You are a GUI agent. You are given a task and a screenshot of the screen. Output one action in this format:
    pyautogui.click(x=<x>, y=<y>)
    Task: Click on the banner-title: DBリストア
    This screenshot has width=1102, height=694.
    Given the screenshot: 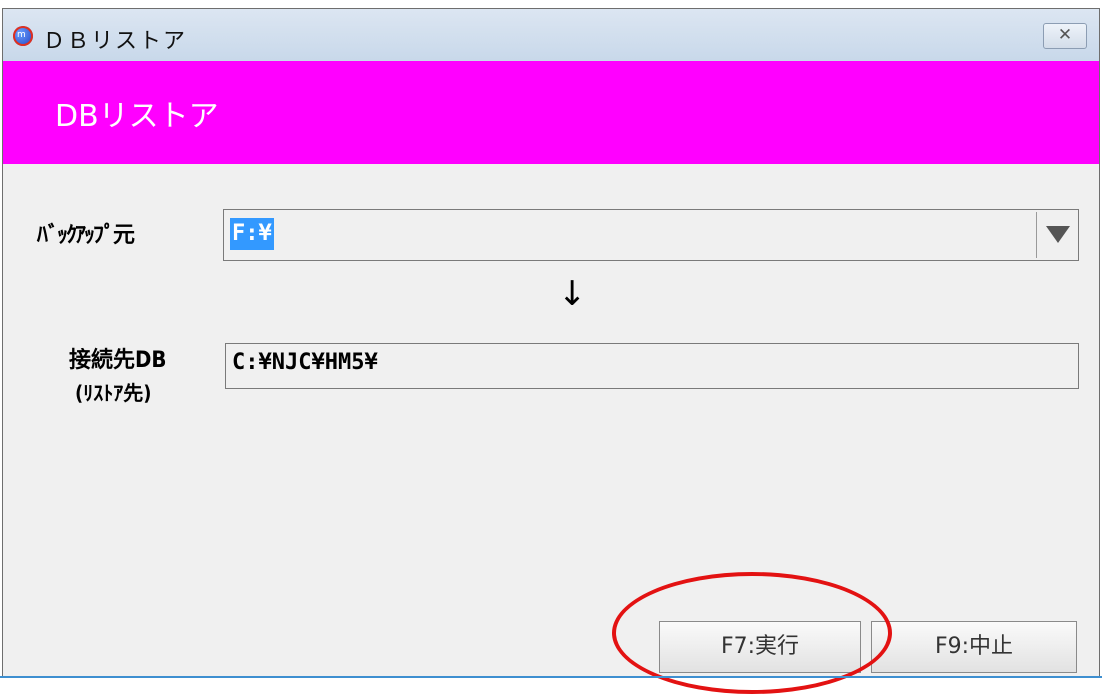 What is the action you would take?
    pyautogui.click(x=137, y=116)
    